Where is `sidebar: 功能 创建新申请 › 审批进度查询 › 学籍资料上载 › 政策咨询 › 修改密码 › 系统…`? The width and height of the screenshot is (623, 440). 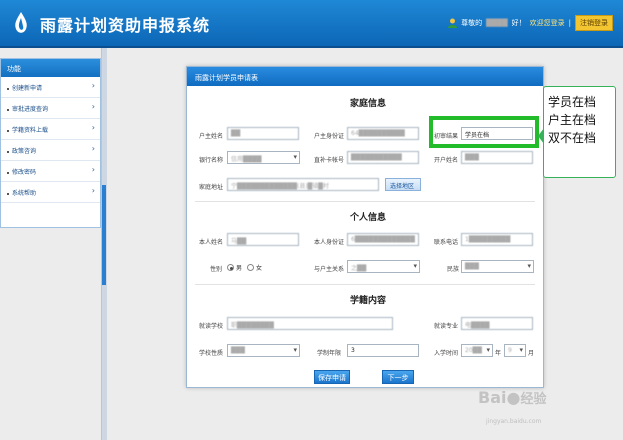
sidebar: 功能 创建新申请 › 审批进度查询 › 学籍资料上载 › 政策咨询 › 修改密码 › 系统… is located at coordinates (50, 143).